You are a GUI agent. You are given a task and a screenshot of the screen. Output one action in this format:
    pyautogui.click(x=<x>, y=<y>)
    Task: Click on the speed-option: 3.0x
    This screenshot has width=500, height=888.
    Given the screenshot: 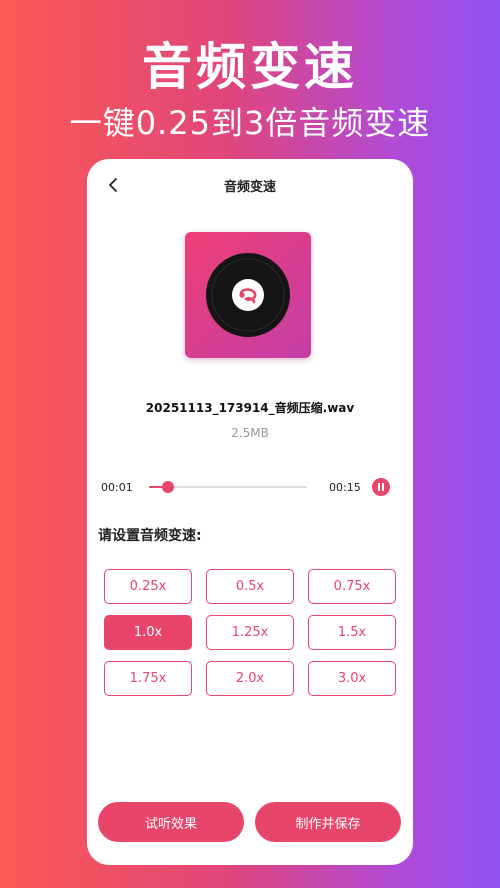 What is the action you would take?
    pyautogui.click(x=352, y=678)
    